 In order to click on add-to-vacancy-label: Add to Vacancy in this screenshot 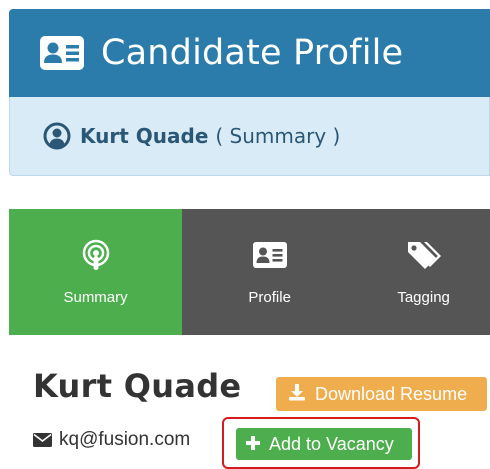, I will do `click(331, 443)`.